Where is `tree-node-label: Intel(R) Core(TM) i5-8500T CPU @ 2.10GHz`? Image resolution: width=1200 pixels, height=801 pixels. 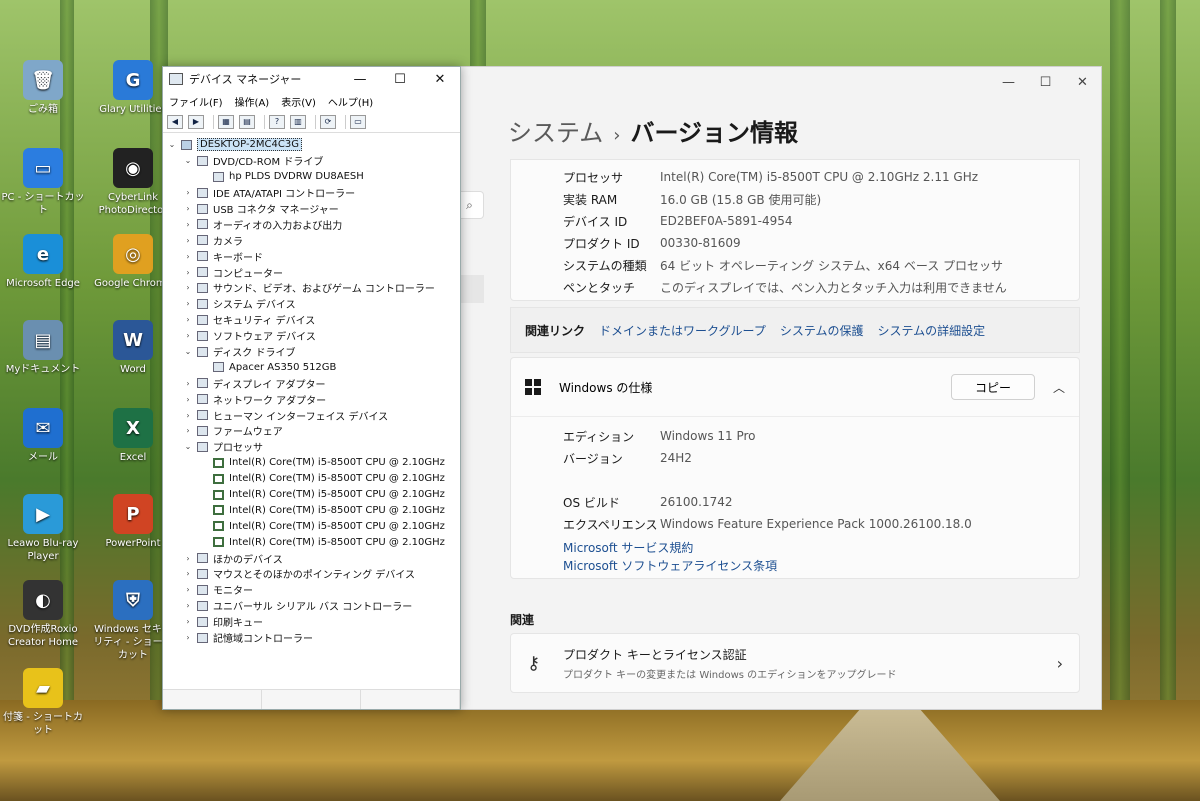 tree-node-label: Intel(R) Core(TM) i5-8500T CPU @ 2.10GHz is located at coordinates (337, 479).